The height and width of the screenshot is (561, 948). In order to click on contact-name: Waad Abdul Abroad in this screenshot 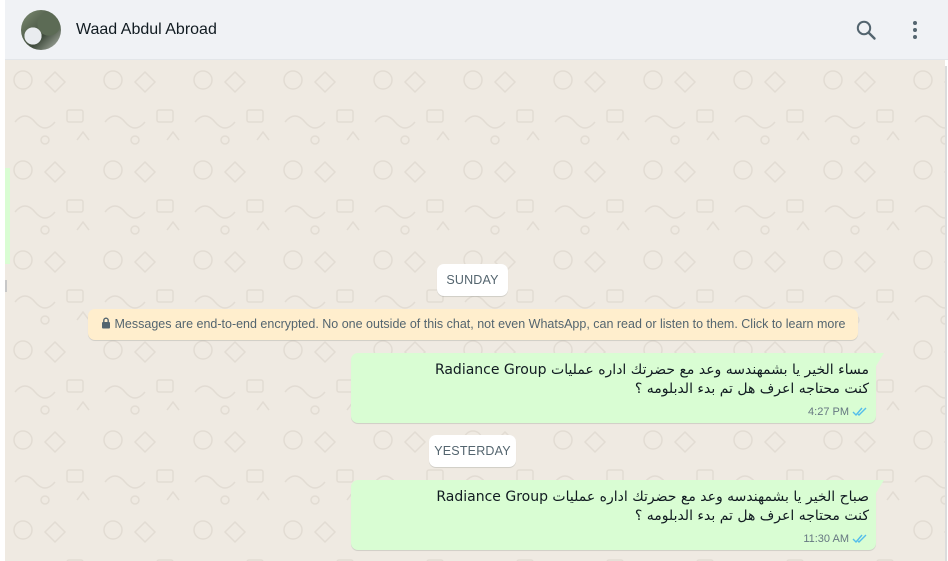, I will do `click(146, 30)`.